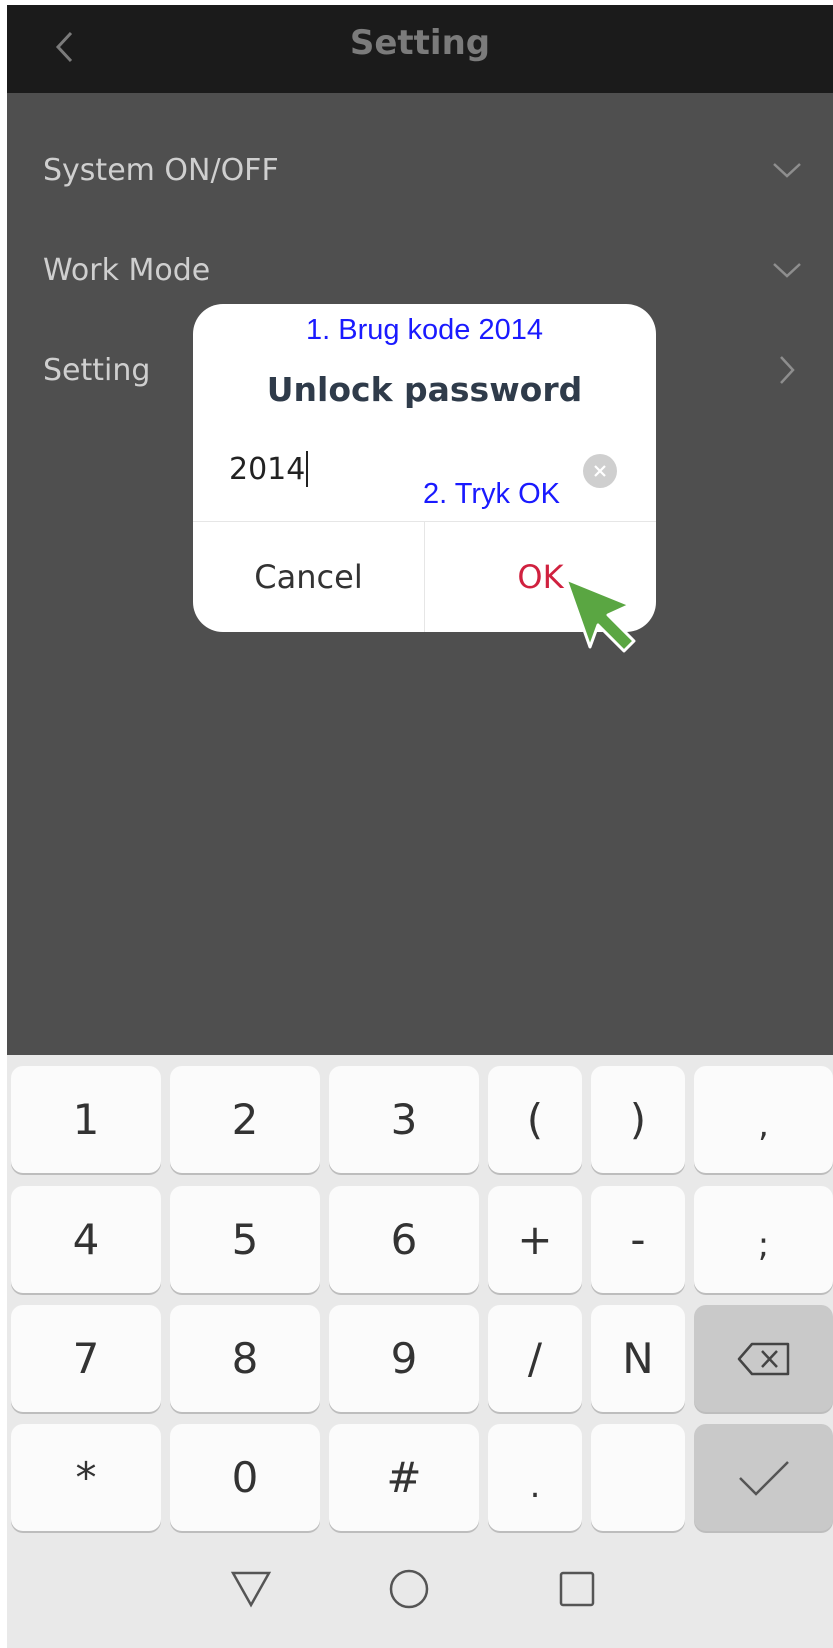  What do you see at coordinates (763, 1119) in the screenshot?
I see `key-comma: ,` at bounding box center [763, 1119].